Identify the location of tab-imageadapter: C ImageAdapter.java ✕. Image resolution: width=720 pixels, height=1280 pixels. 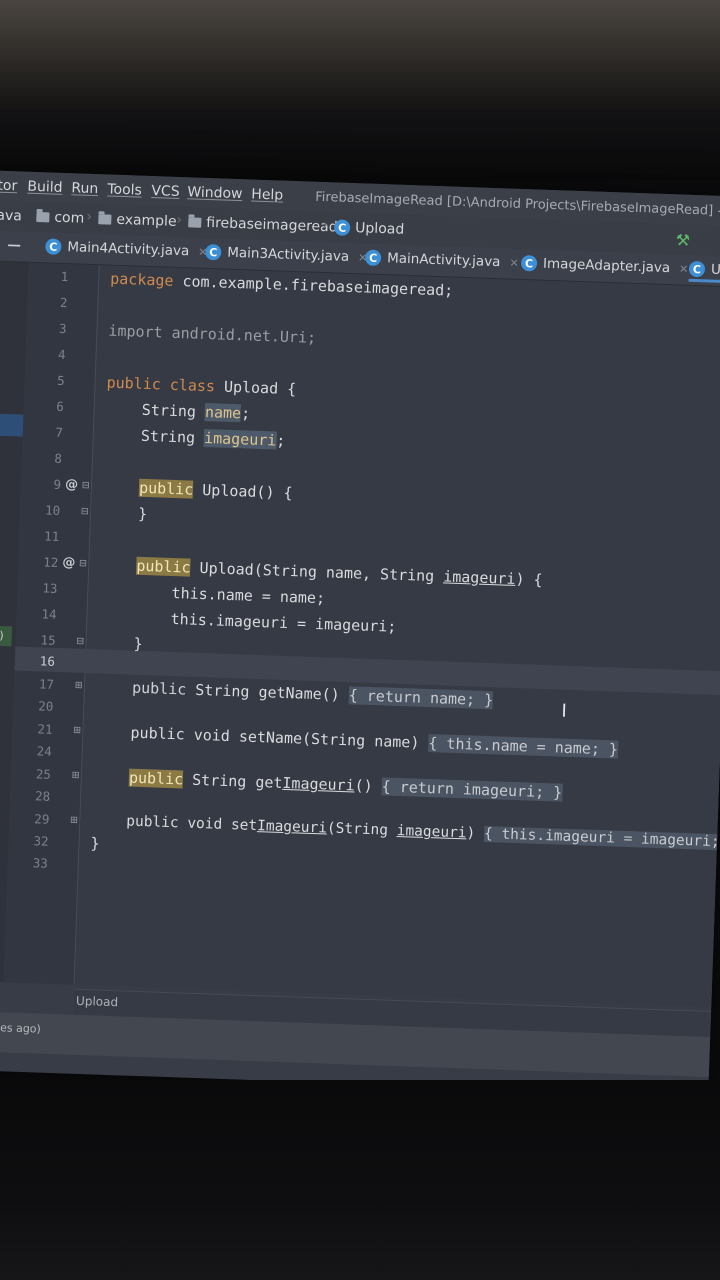
(604, 265).